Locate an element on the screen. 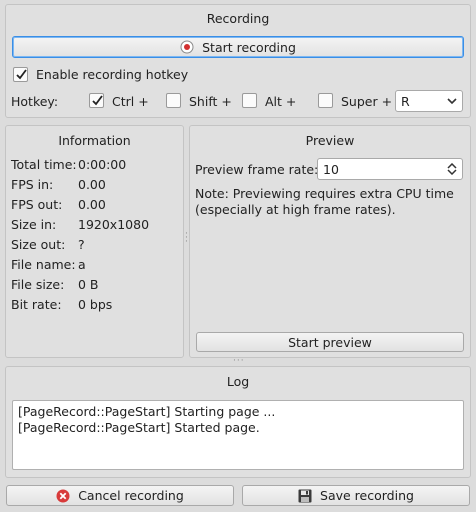 Image resolution: width=476 pixels, height=512 pixels. save-recording-button: Save recording is located at coordinates (356, 495).